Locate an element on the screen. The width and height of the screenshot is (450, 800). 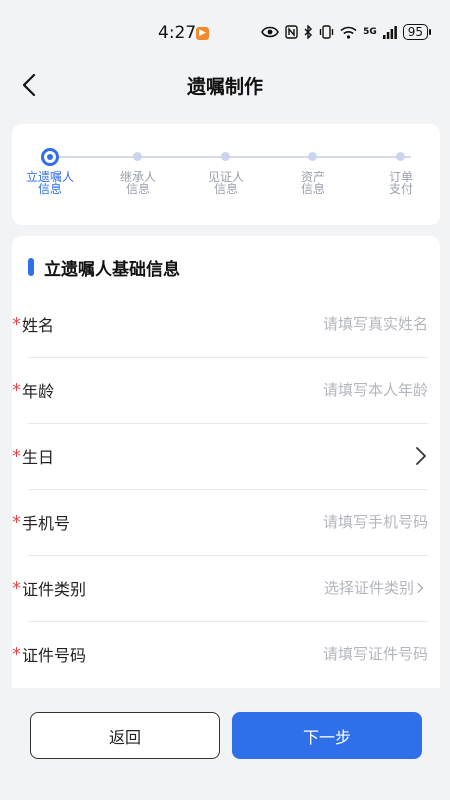
signal-icon is located at coordinates (389, 32).